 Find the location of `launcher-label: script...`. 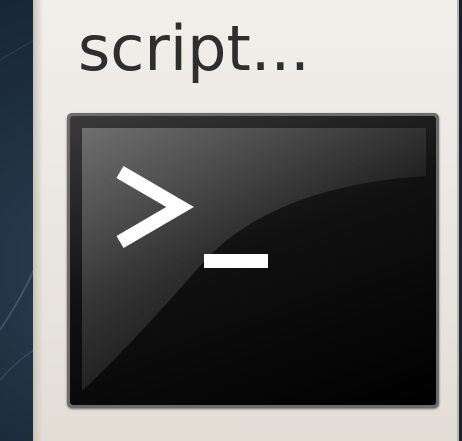

launcher-label: script... is located at coordinates (194, 48).